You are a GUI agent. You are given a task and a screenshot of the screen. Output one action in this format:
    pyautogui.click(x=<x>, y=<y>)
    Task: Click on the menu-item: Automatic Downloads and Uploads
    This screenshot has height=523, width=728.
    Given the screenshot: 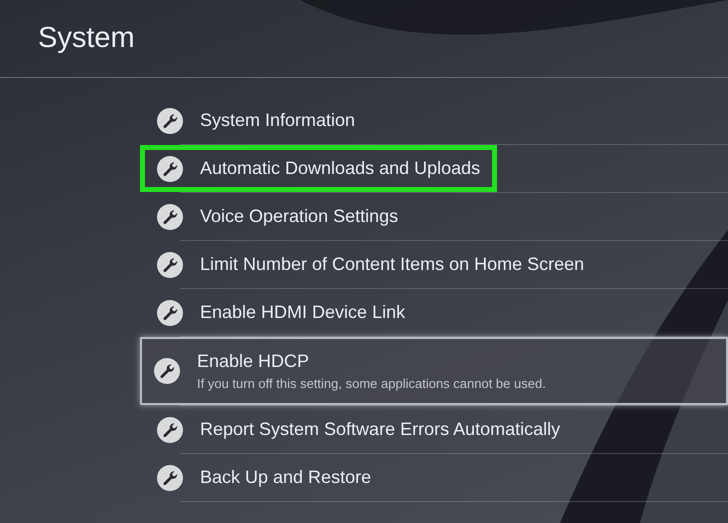 What is the action you would take?
    pyautogui.click(x=319, y=168)
    